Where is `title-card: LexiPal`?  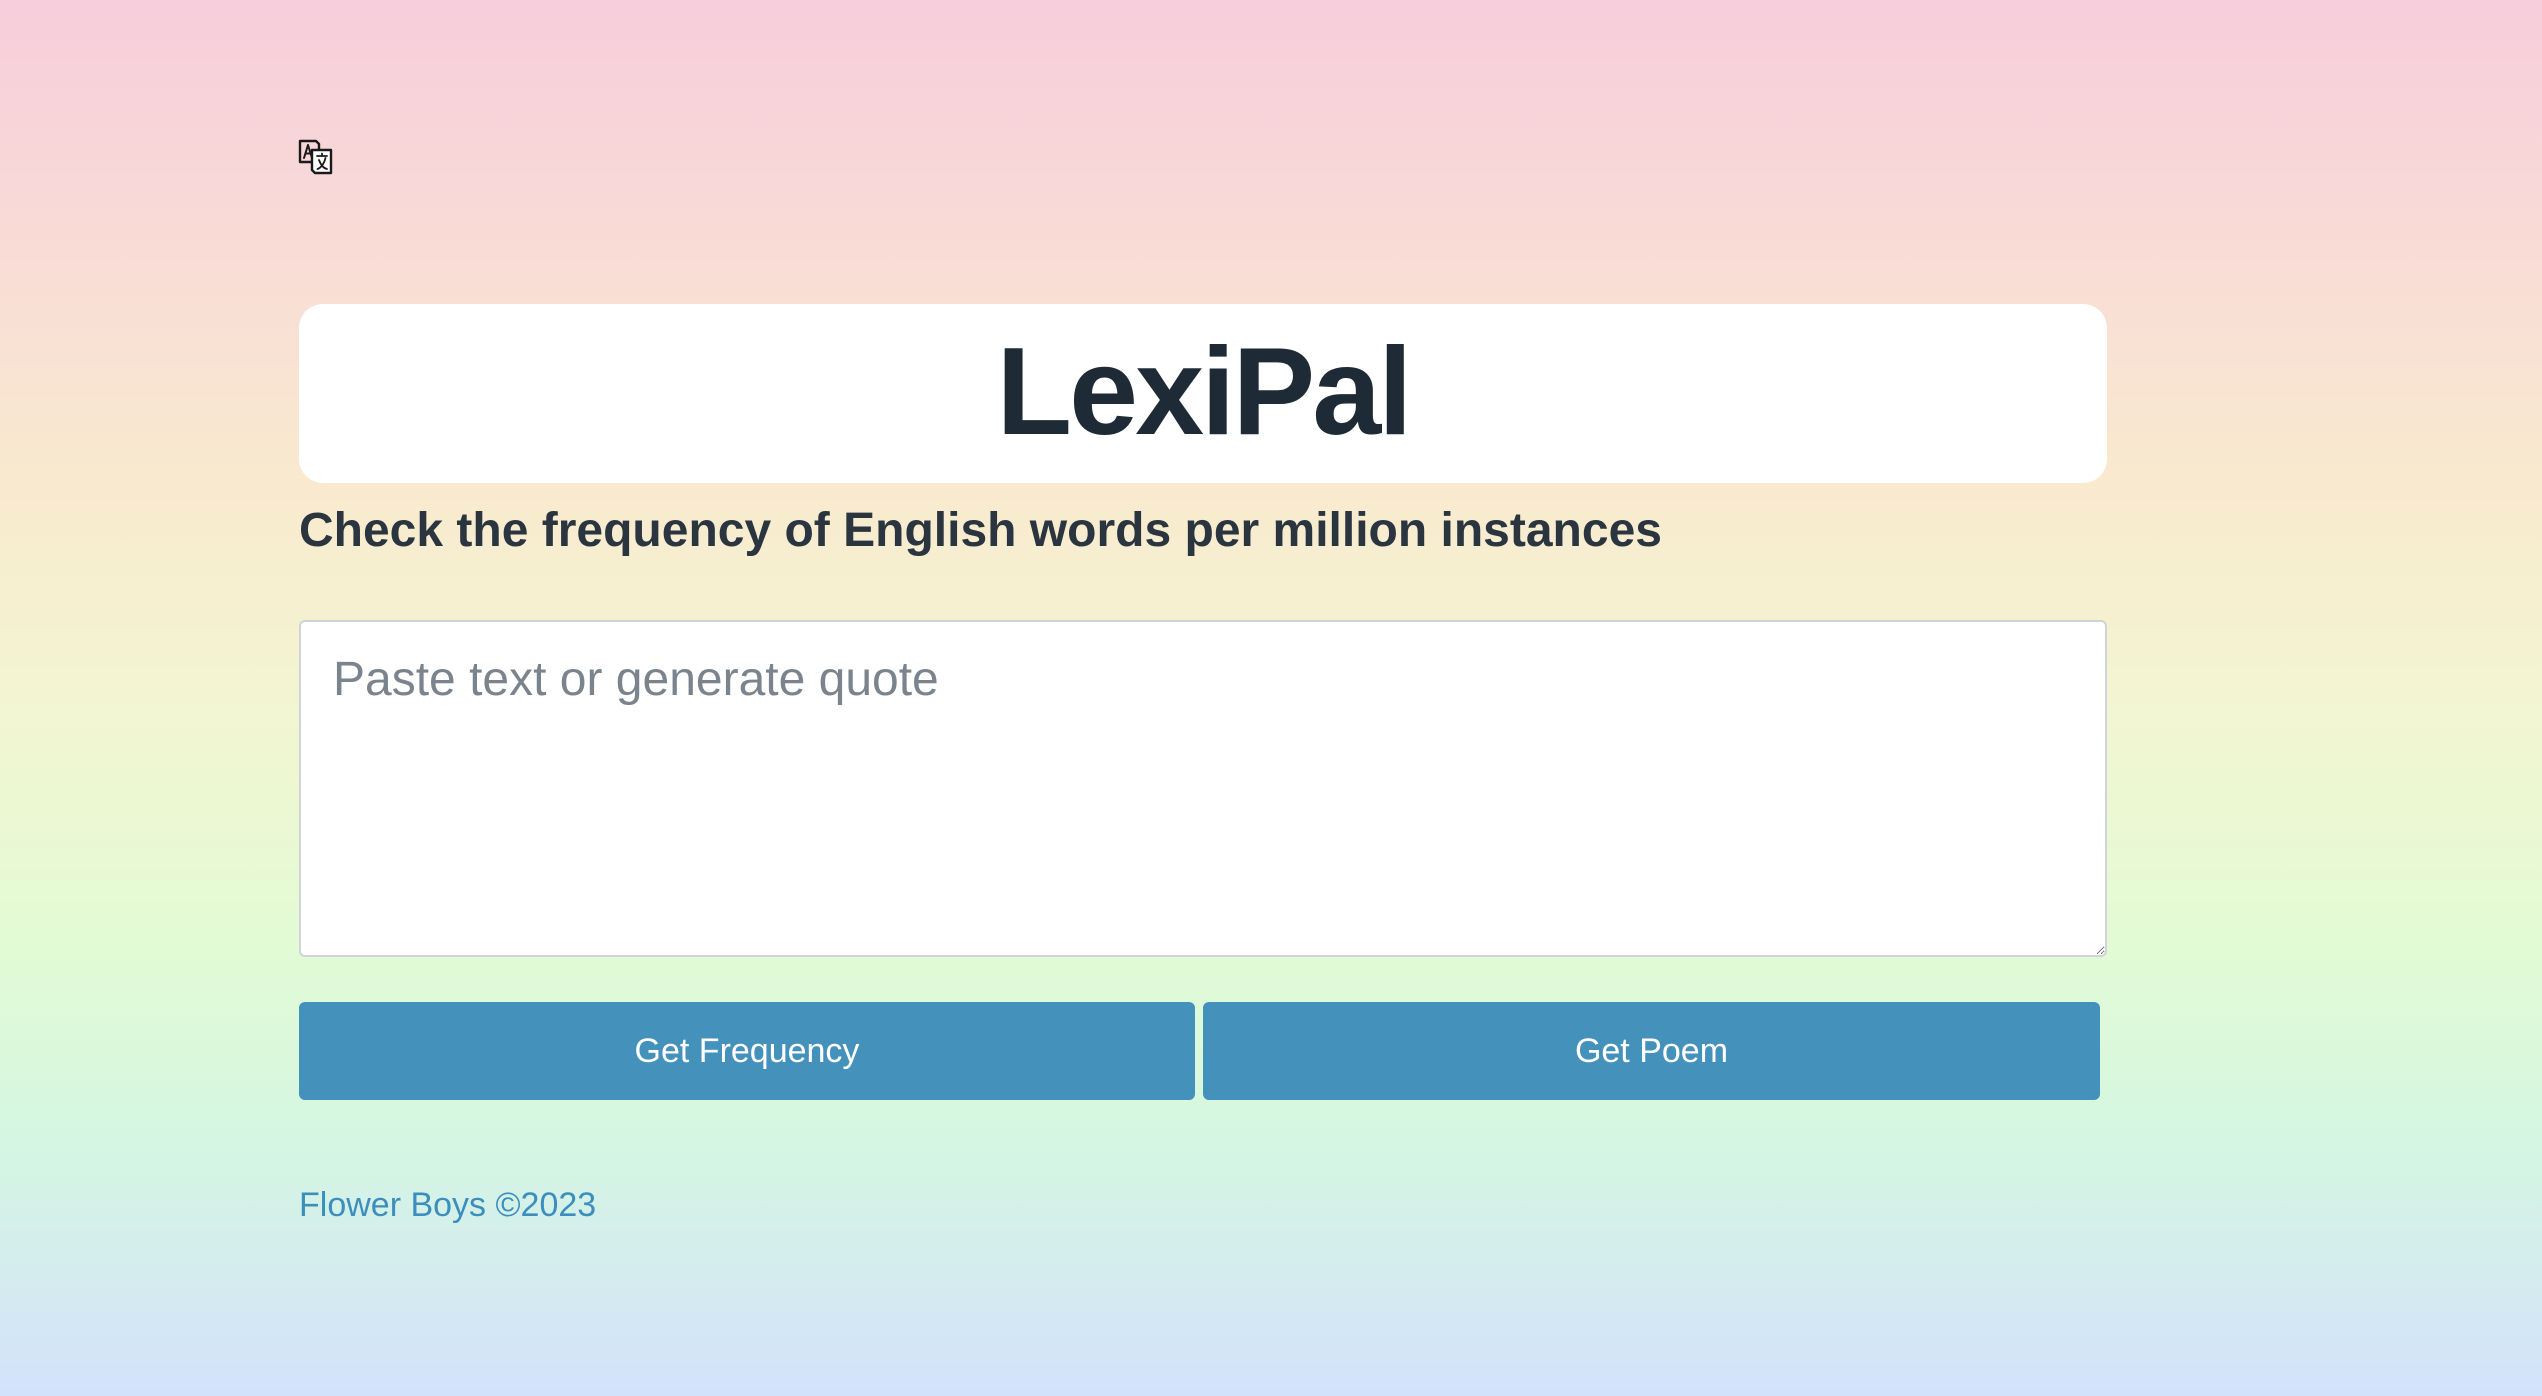 title-card: LexiPal is located at coordinates (1203, 393).